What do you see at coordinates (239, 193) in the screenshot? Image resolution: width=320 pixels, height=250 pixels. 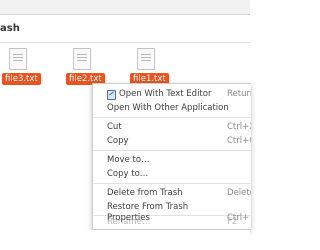 I see `menu-item-shortcut: Delete` at bounding box center [239, 193].